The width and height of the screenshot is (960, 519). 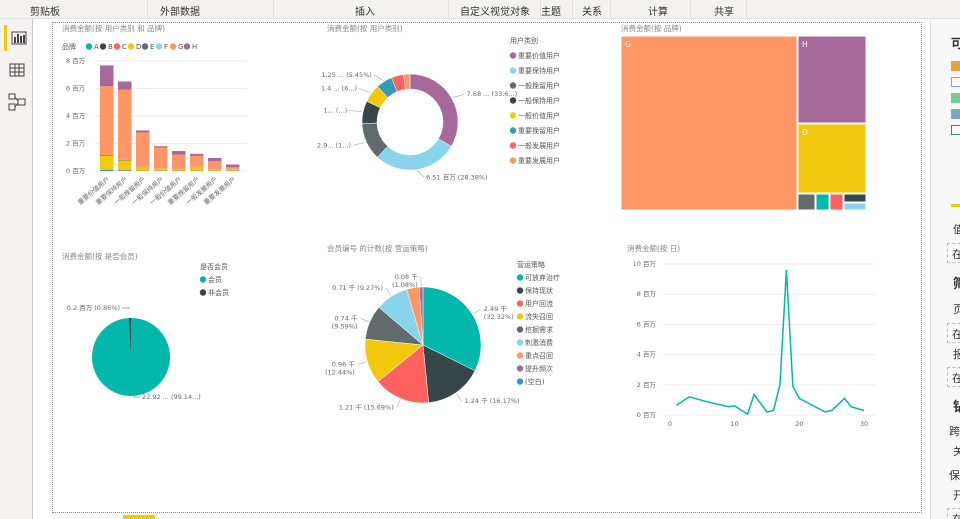 What do you see at coordinates (658, 10) in the screenshot?
I see `ribbon-group-6: 计算` at bounding box center [658, 10].